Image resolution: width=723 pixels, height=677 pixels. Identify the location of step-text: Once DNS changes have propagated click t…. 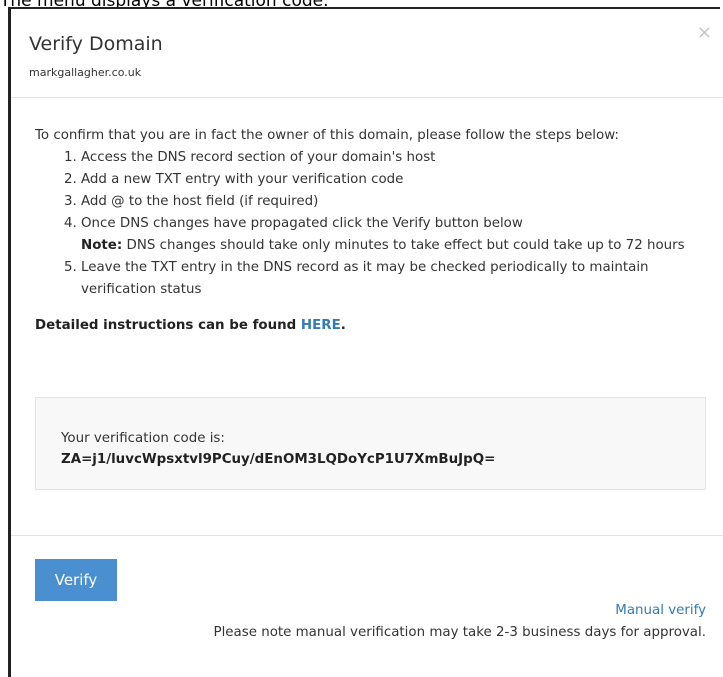
(302, 223).